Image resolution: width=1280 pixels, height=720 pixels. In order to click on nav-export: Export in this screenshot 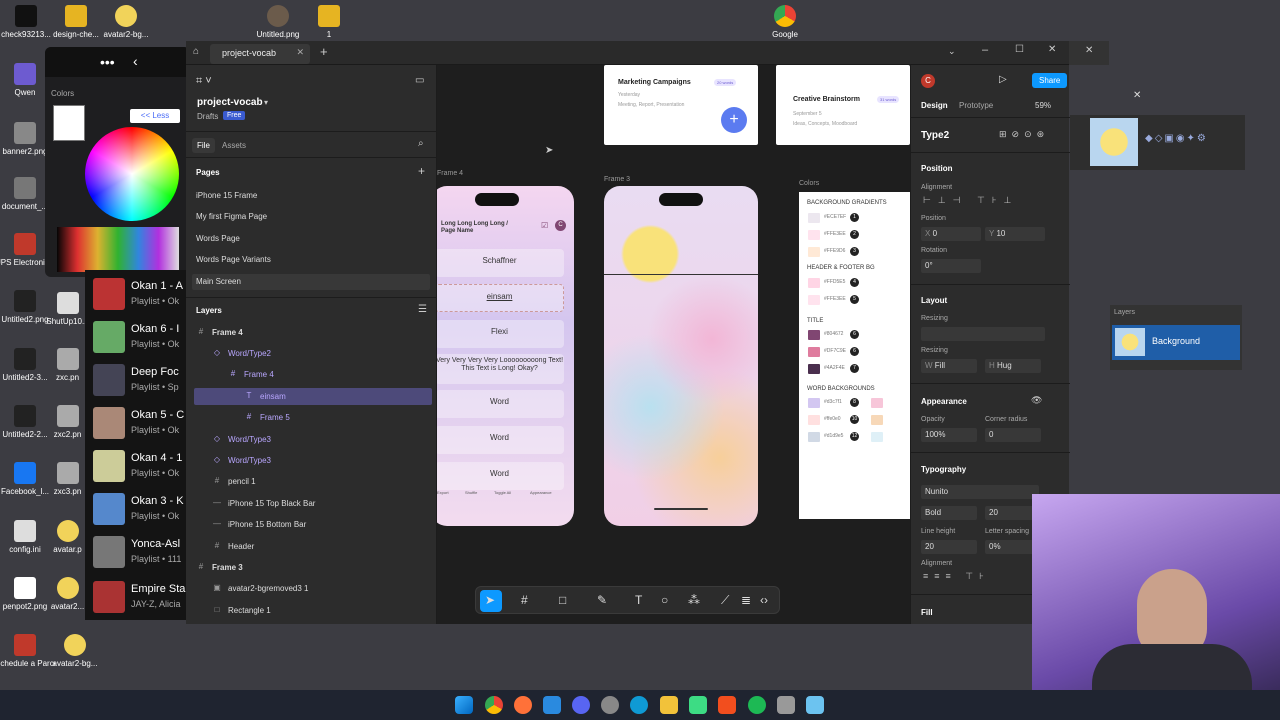, I will do `click(443, 492)`.